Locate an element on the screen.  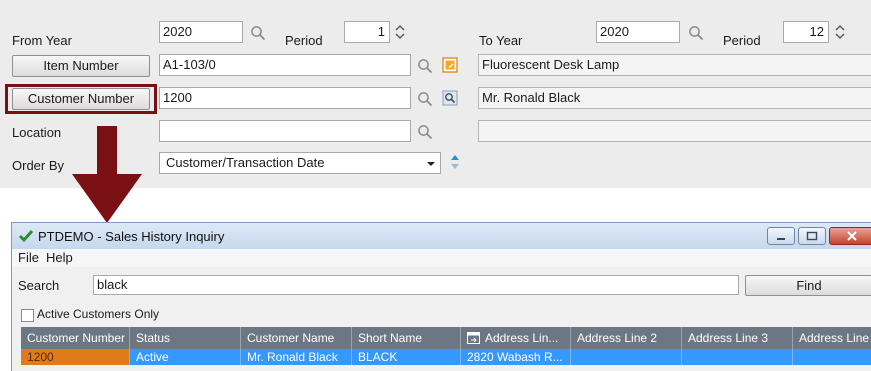
search-label: Search is located at coordinates (39, 285).